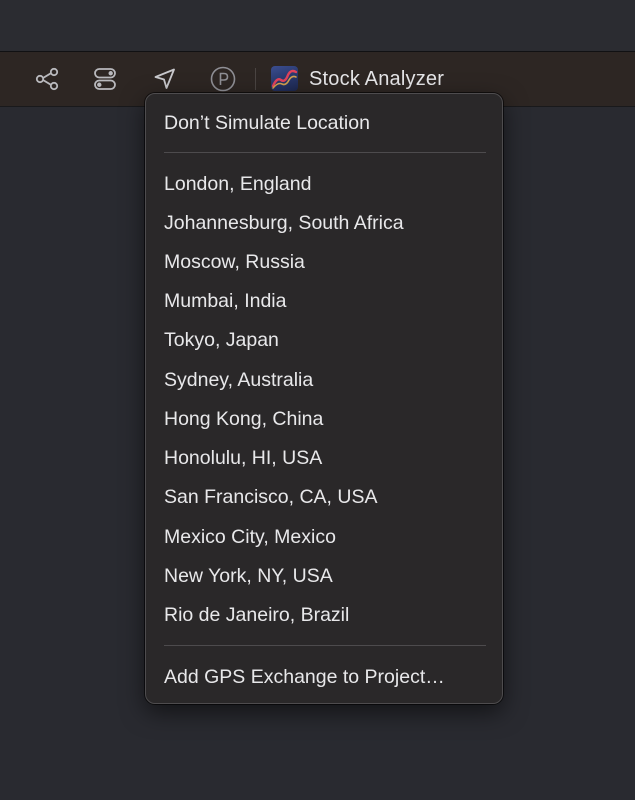 Image resolution: width=635 pixels, height=800 pixels. Describe the element at coordinates (284, 78) in the screenshot. I see `stock-analyzer-app-icon` at that location.